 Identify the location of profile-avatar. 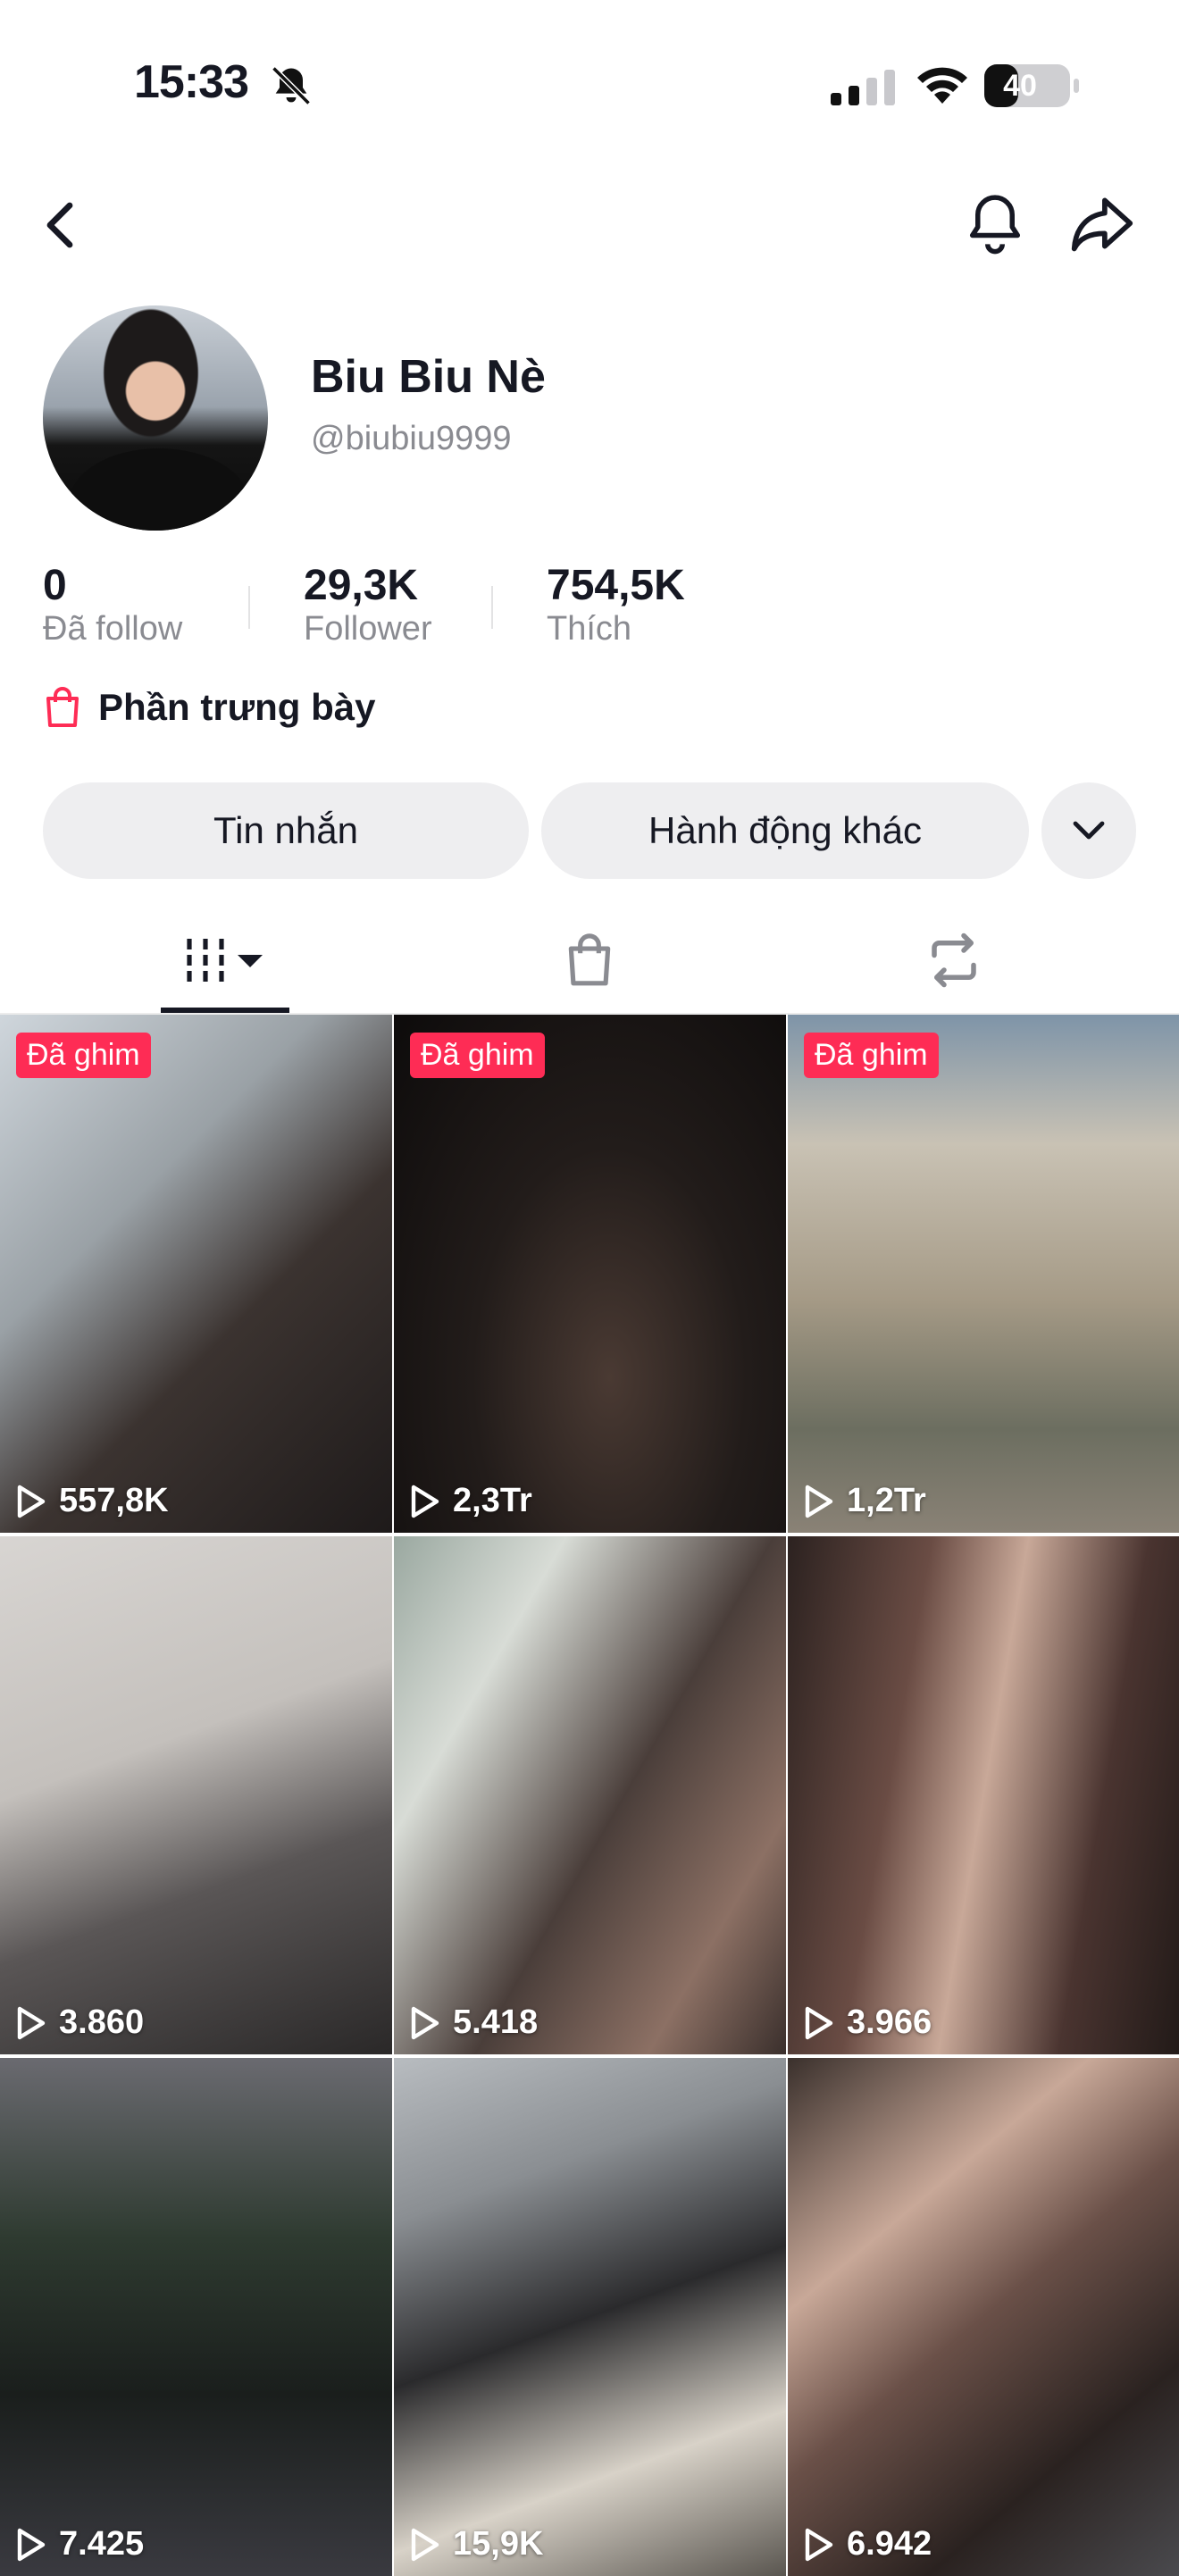
(155, 418).